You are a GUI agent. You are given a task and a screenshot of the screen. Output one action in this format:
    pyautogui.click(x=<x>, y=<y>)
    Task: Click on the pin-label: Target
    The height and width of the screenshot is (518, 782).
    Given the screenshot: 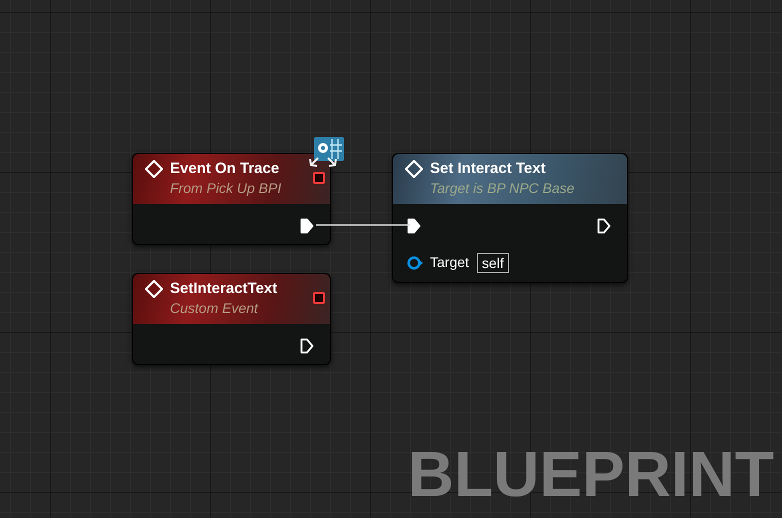 What is the action you would take?
    pyautogui.click(x=449, y=262)
    